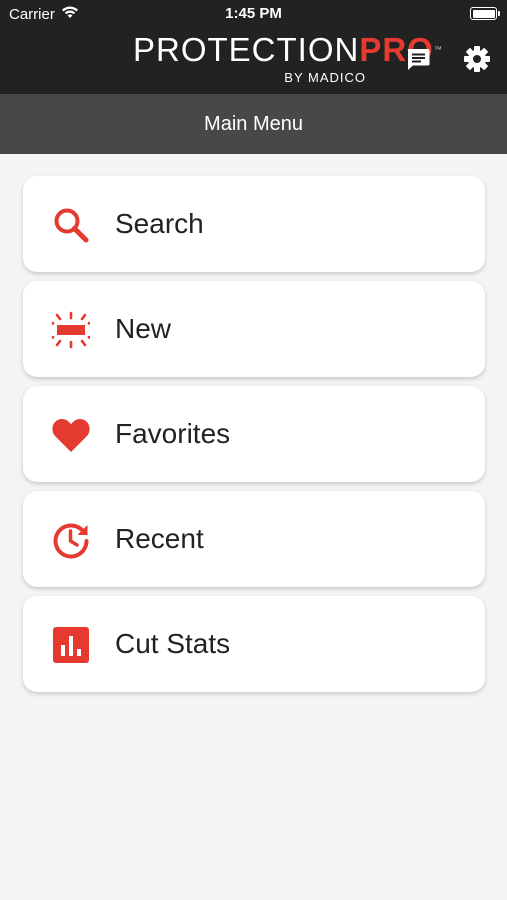 Image resolution: width=507 pixels, height=900 pixels. Describe the element at coordinates (71, 645) in the screenshot. I see `bar-chart-icon` at that location.